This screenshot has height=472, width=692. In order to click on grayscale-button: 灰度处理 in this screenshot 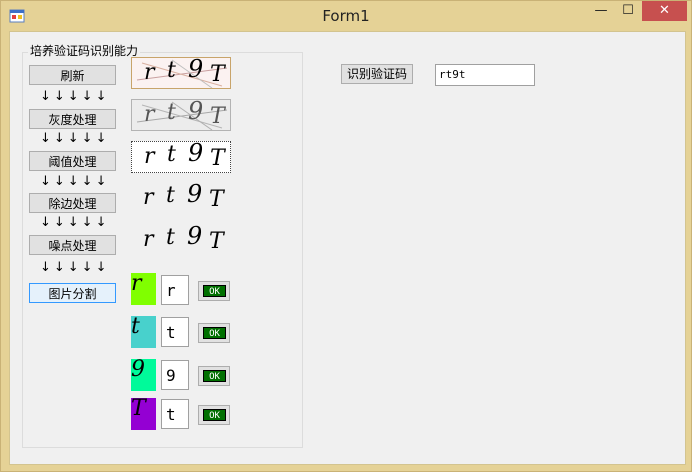, I will do `click(72, 119)`.